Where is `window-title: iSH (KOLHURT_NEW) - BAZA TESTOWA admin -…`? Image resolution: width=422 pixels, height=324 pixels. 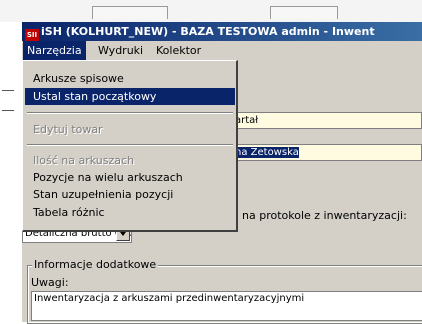 window-title: iSH (KOLHURT_NEW) - BAZA TESTOWA admin -… is located at coordinates (208, 31).